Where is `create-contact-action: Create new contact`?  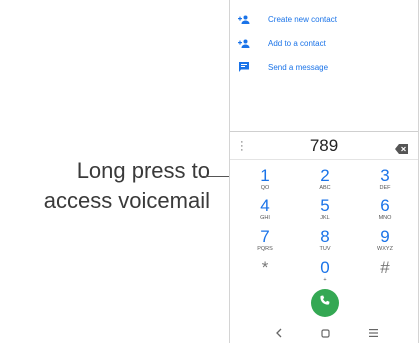 create-contact-action: Create new contact is located at coordinates (283, 19).